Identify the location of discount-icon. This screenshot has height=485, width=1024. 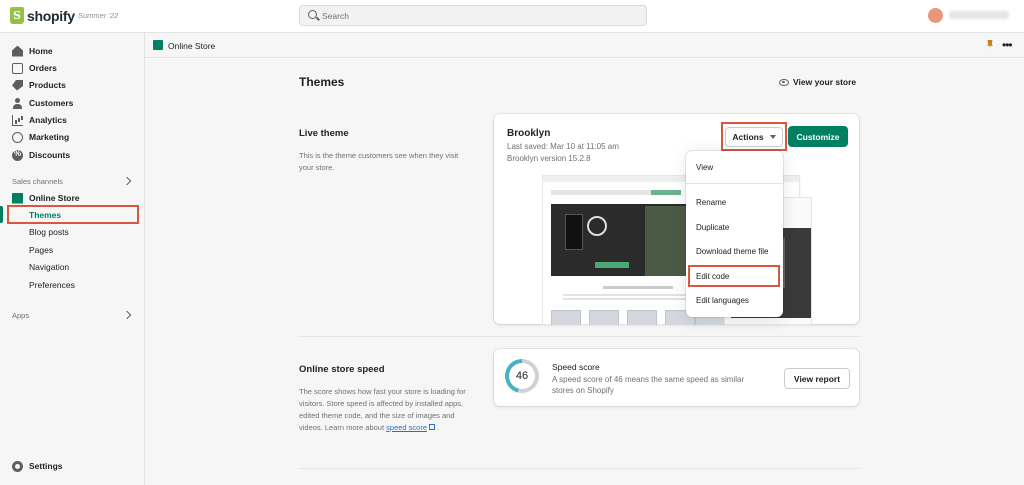
(17, 155).